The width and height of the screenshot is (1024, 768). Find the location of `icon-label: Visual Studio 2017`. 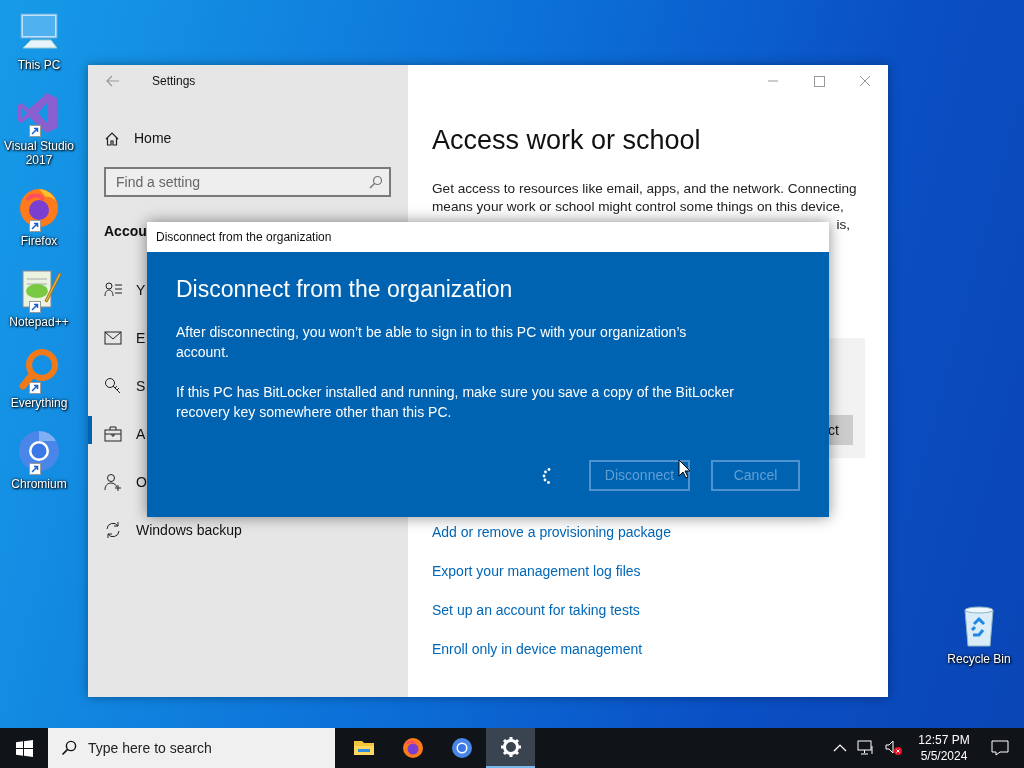

icon-label: Visual Studio 2017 is located at coordinates (39, 153).